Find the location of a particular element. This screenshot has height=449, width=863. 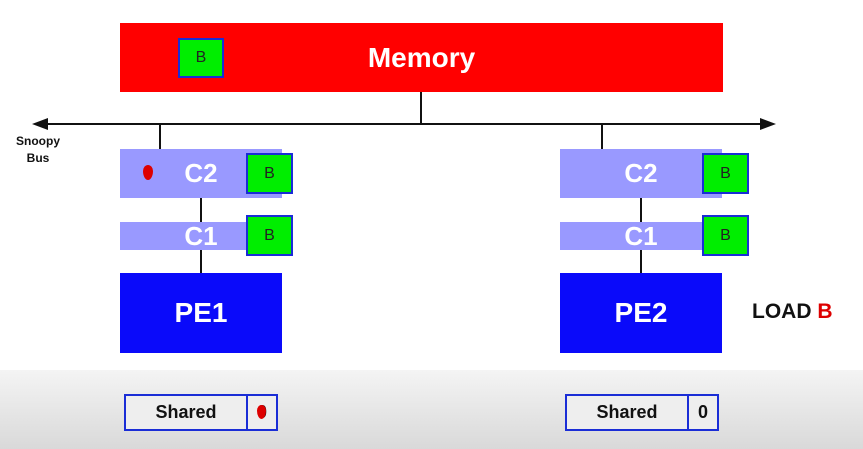

snoopy-bus-label: Snoopy Bus is located at coordinates (38, 150).